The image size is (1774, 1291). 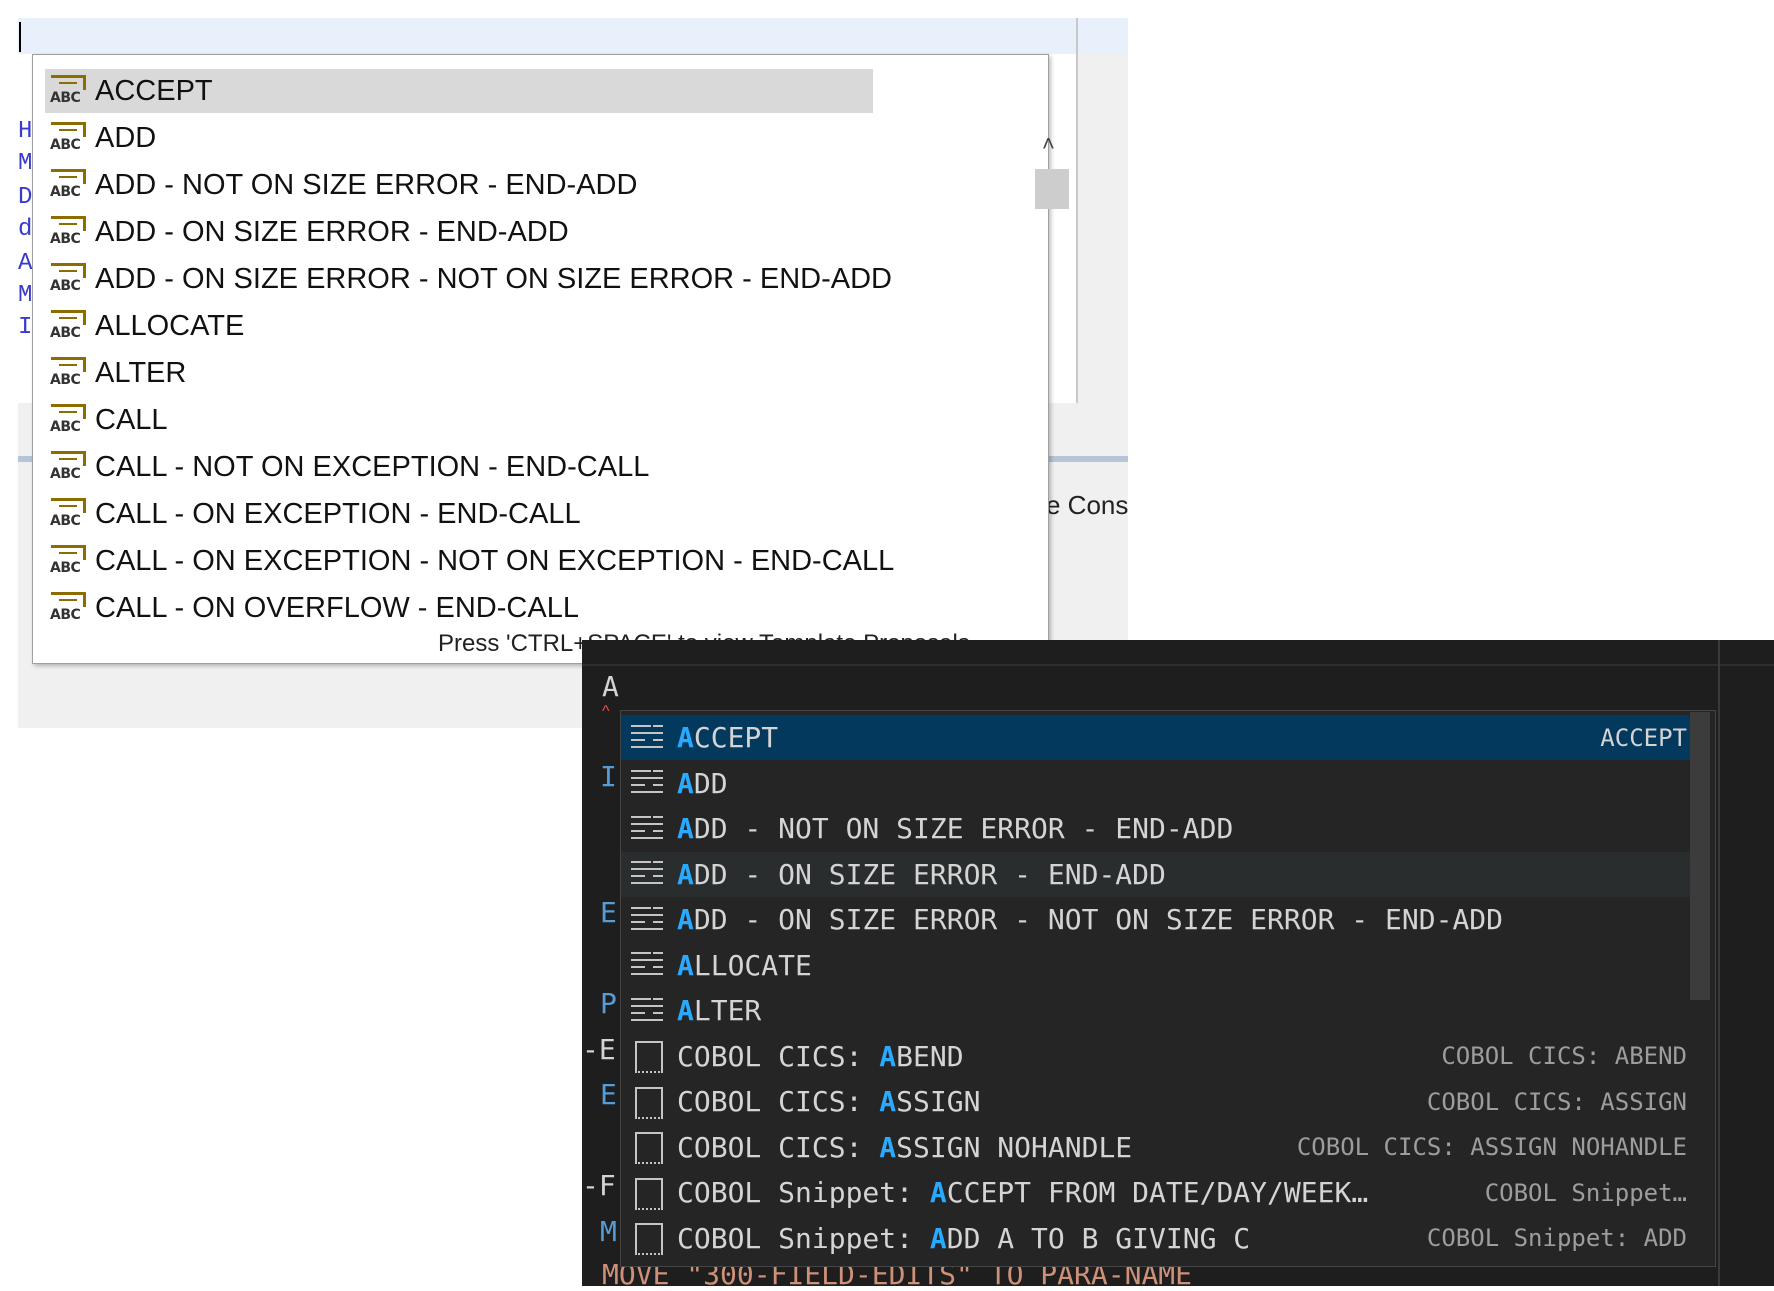 I want to click on gutter-letter: d, so click(x=25, y=229).